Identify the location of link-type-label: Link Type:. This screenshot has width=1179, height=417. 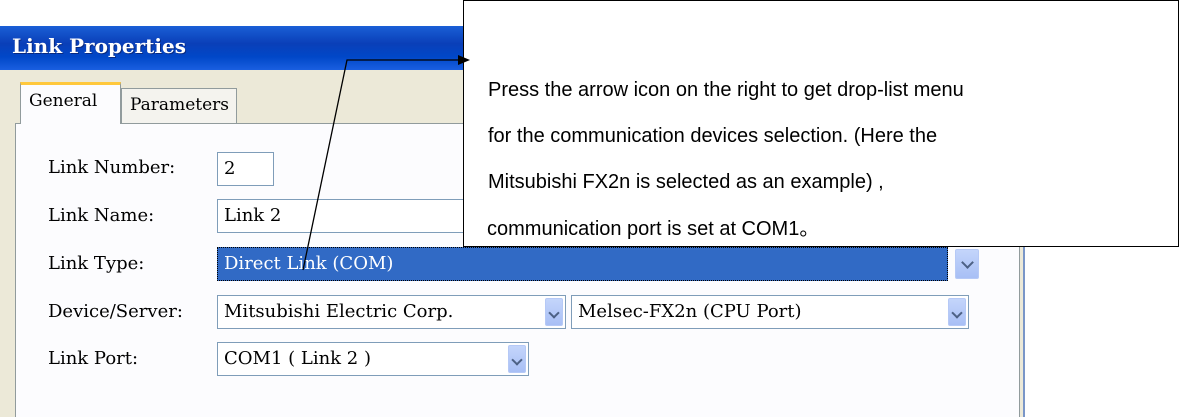
(96, 263).